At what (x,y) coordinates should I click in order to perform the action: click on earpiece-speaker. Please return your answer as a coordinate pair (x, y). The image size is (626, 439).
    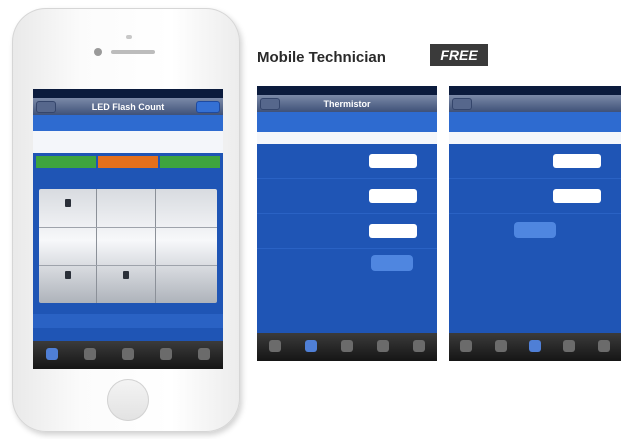
    Looking at the image, I should click on (133, 52).